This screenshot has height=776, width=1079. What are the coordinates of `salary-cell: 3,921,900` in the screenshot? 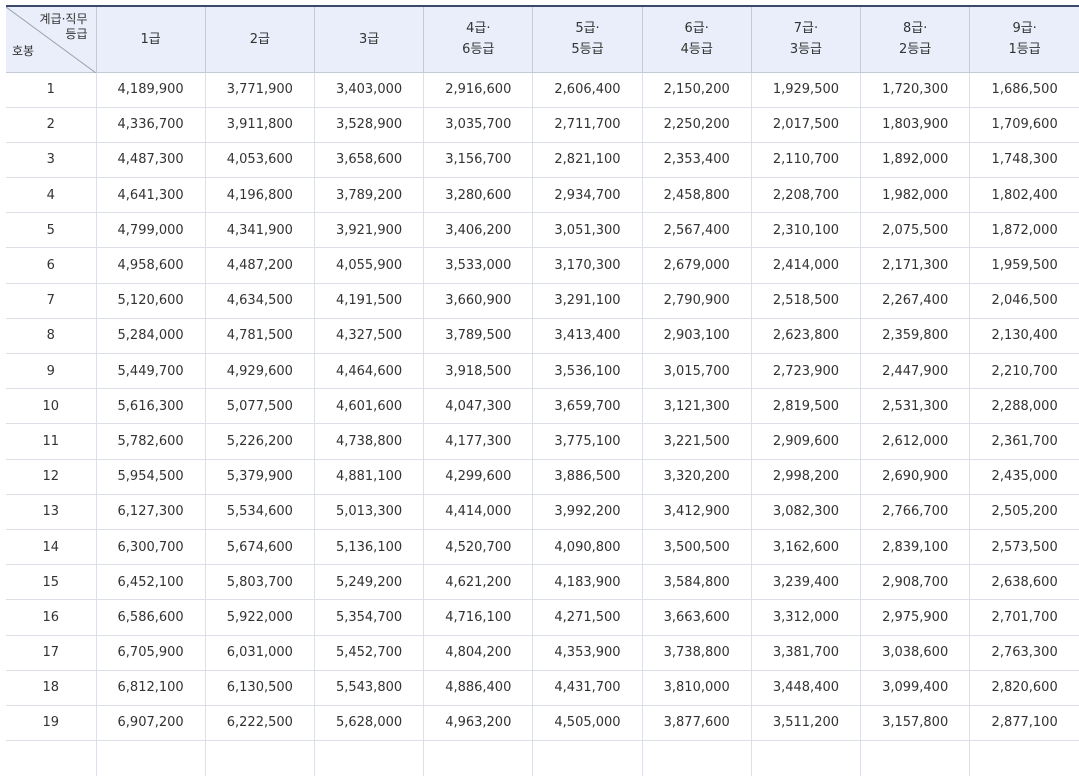 It's located at (368, 230).